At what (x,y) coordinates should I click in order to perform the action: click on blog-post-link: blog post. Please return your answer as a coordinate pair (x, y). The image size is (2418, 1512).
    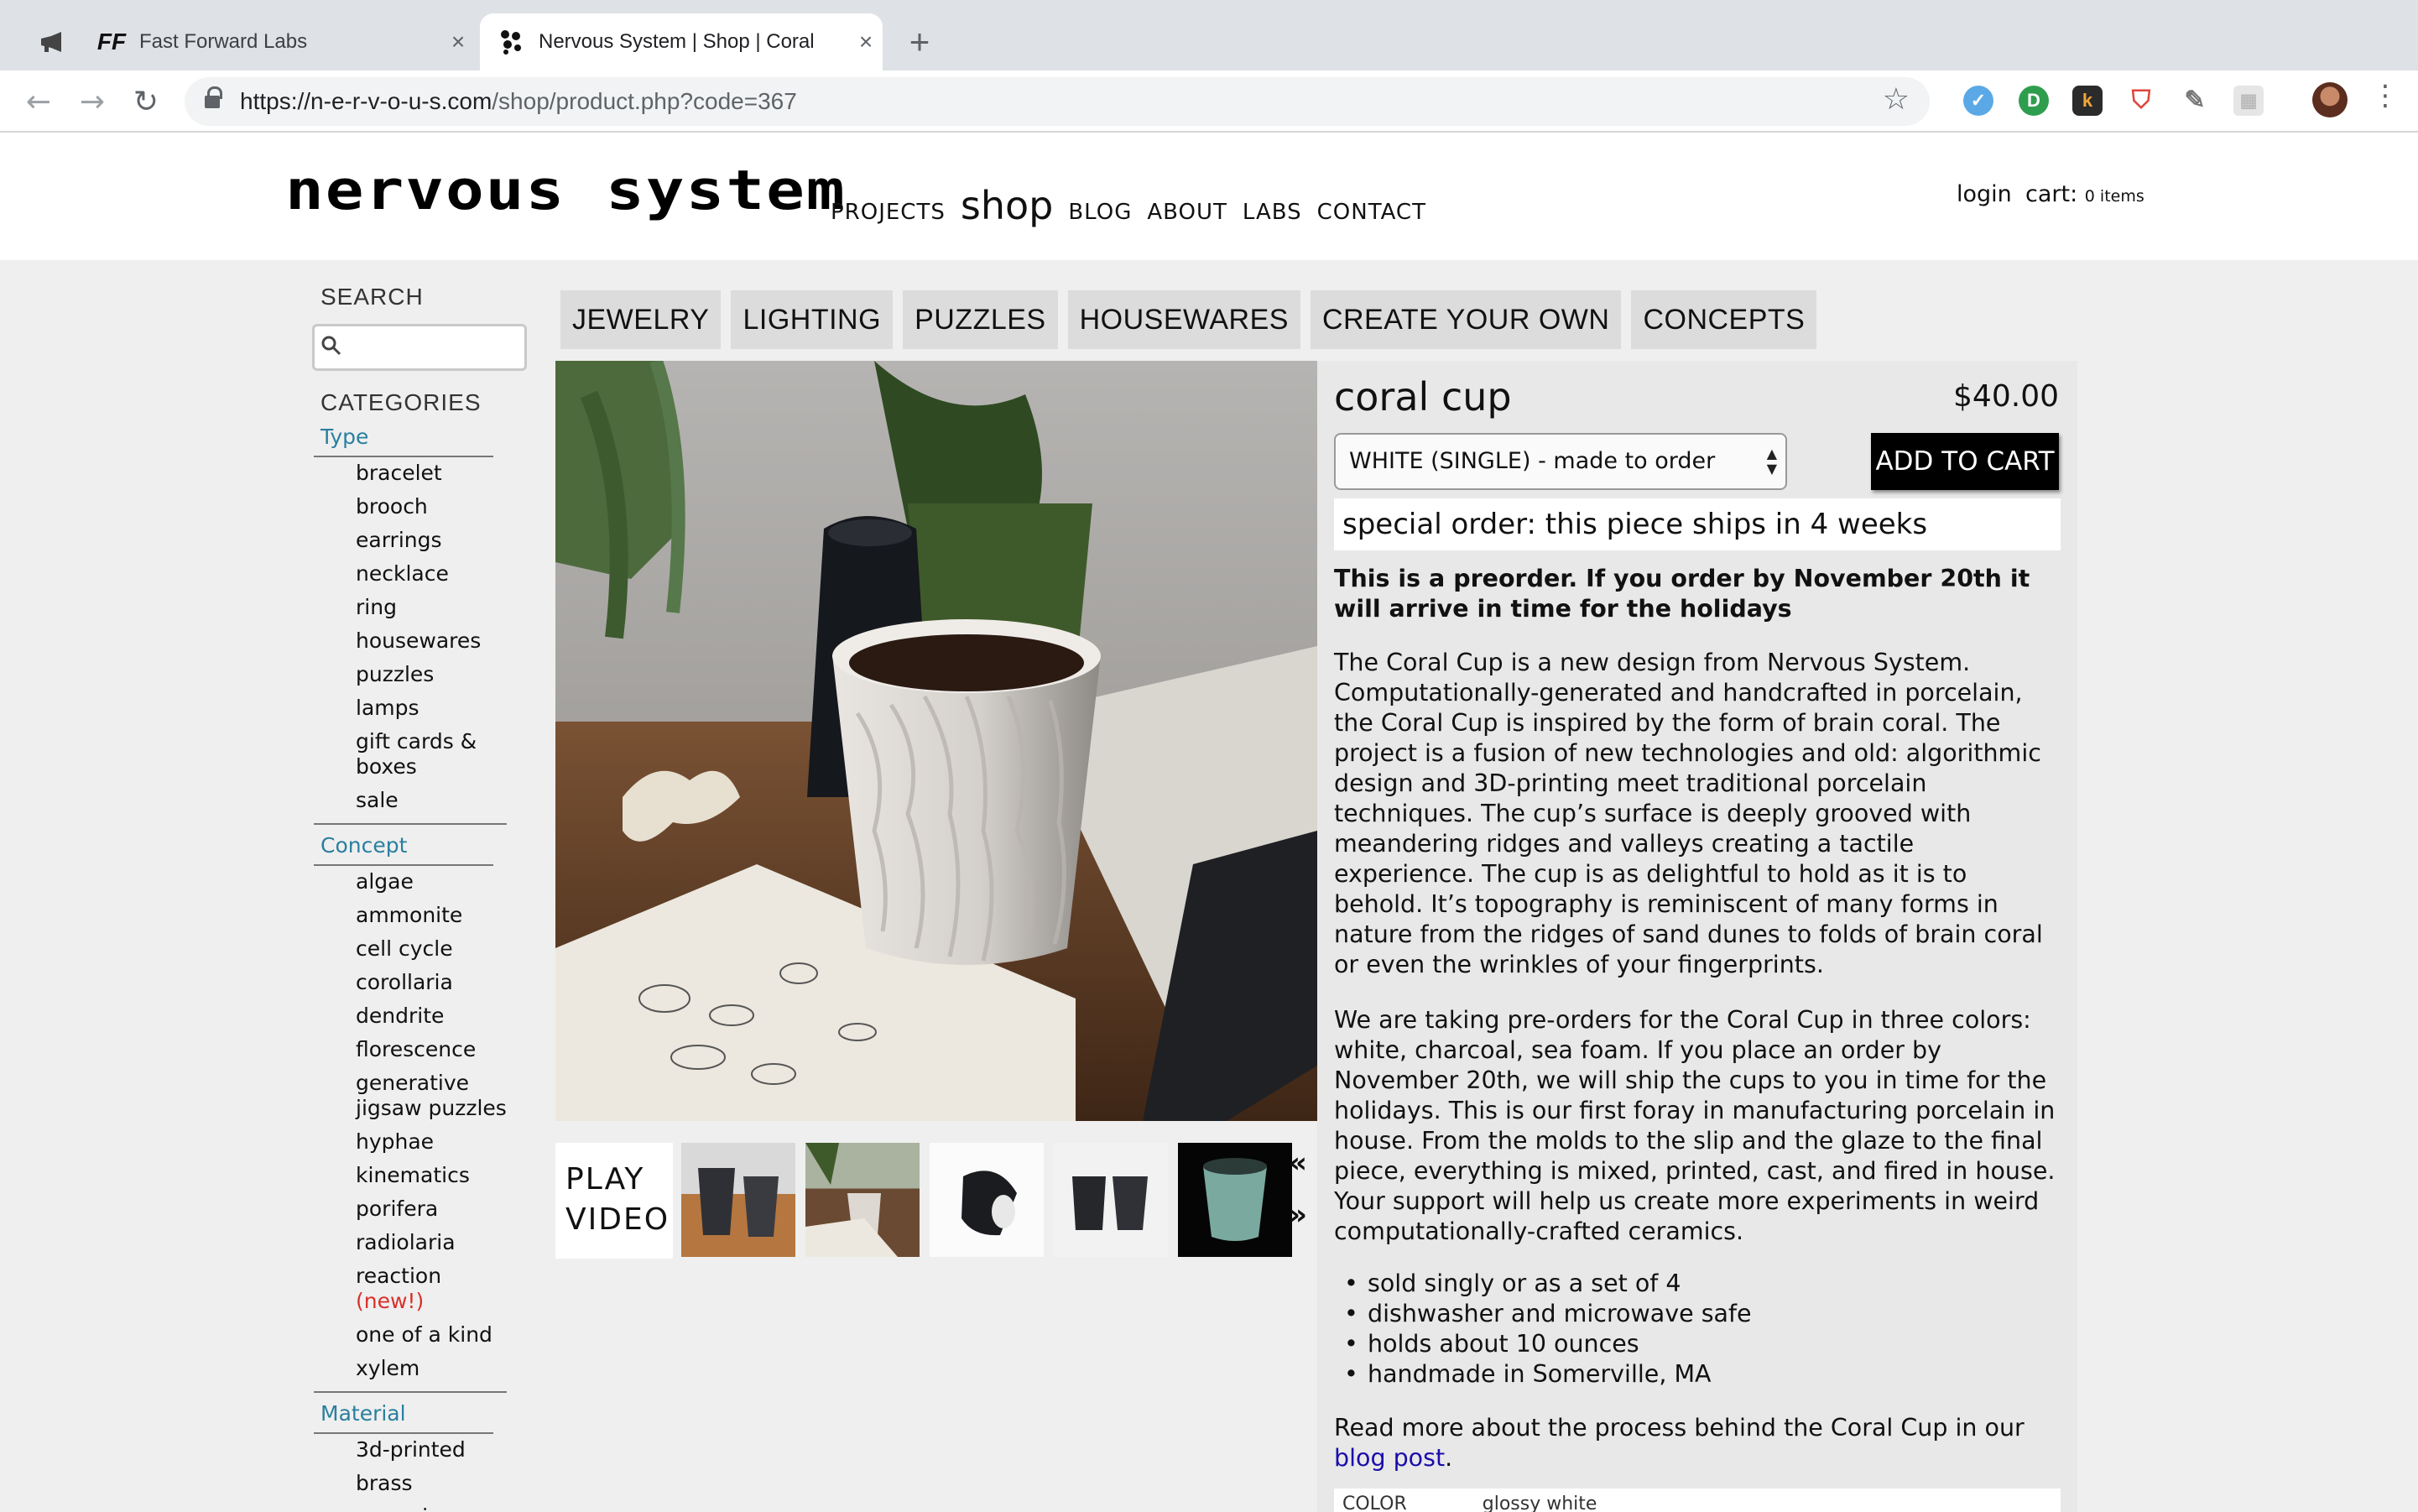
    Looking at the image, I should click on (1390, 1458).